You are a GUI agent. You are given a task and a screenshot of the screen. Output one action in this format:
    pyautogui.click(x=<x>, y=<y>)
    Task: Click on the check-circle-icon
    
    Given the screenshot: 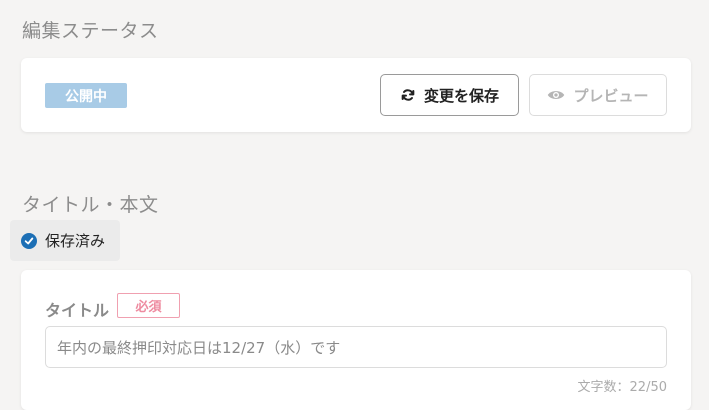 What is the action you would take?
    pyautogui.click(x=29, y=240)
    